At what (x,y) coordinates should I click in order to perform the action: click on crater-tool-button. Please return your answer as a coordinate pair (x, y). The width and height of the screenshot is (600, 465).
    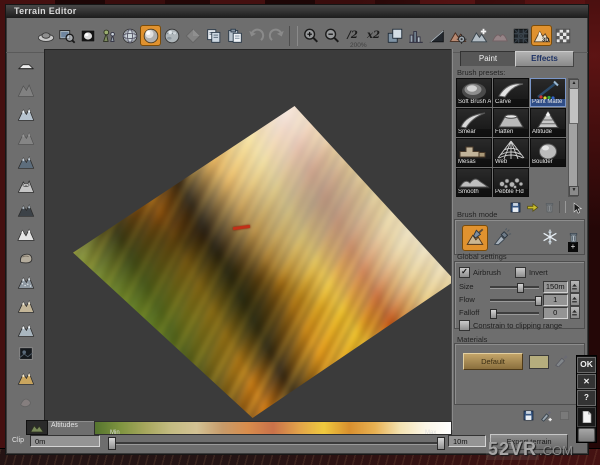
    Looking at the image, I should click on (26, 186).